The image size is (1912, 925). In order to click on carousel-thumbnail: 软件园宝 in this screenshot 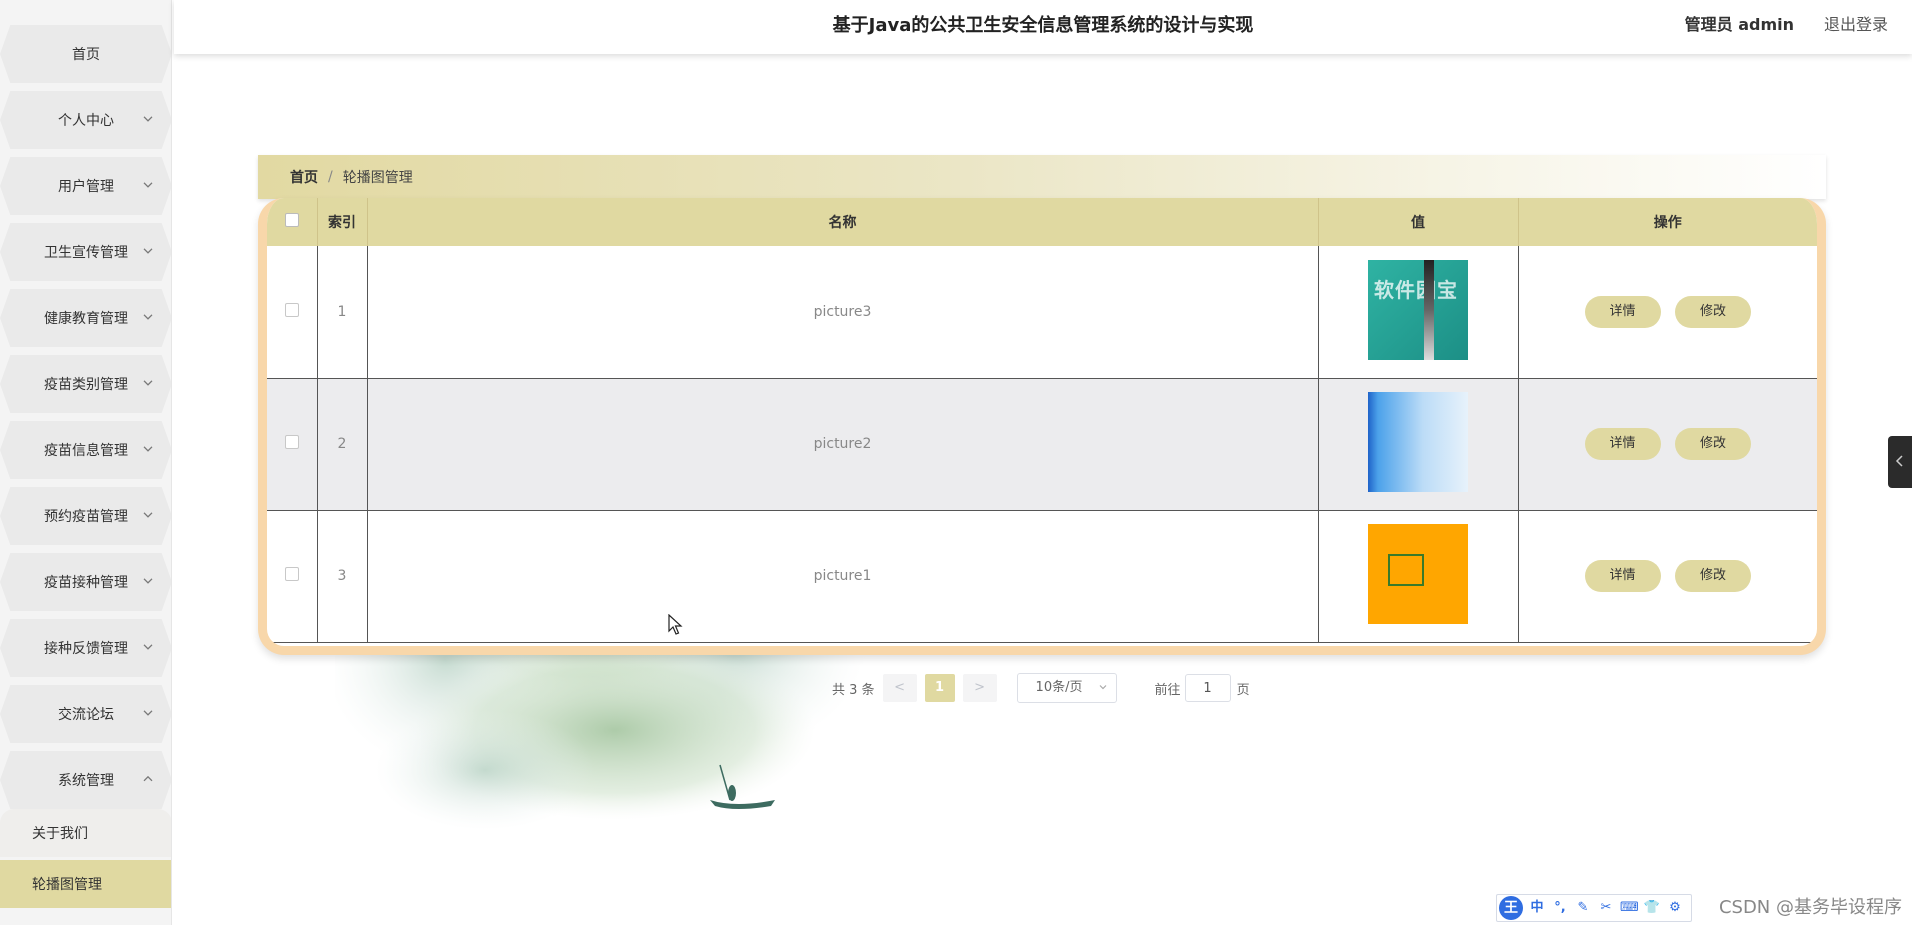, I will do `click(1418, 309)`.